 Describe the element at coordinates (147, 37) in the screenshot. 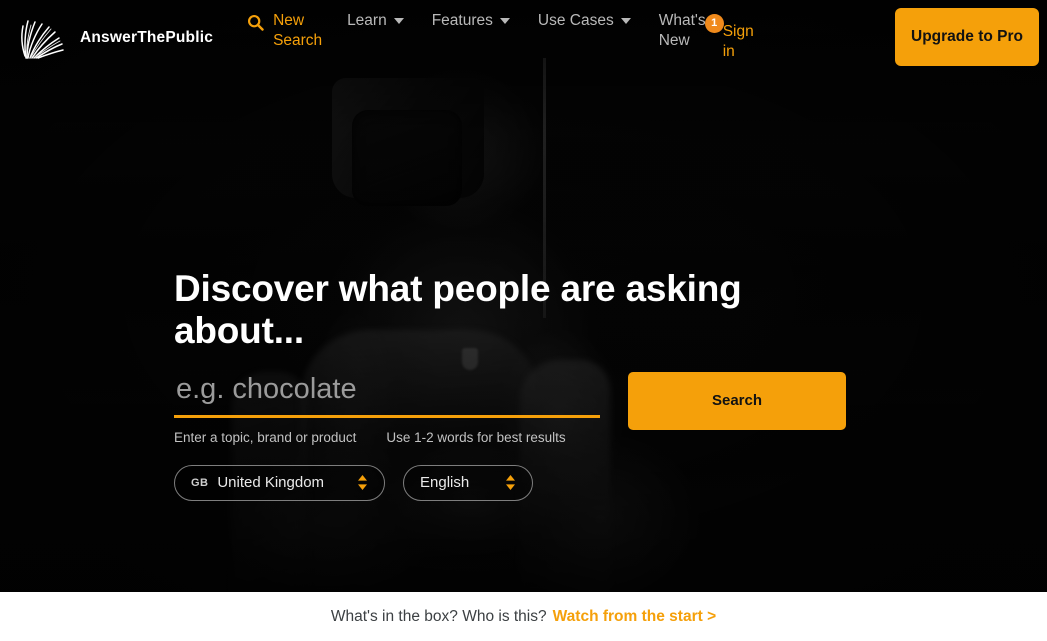

I see `brand-name: AnswerThePublic` at that location.